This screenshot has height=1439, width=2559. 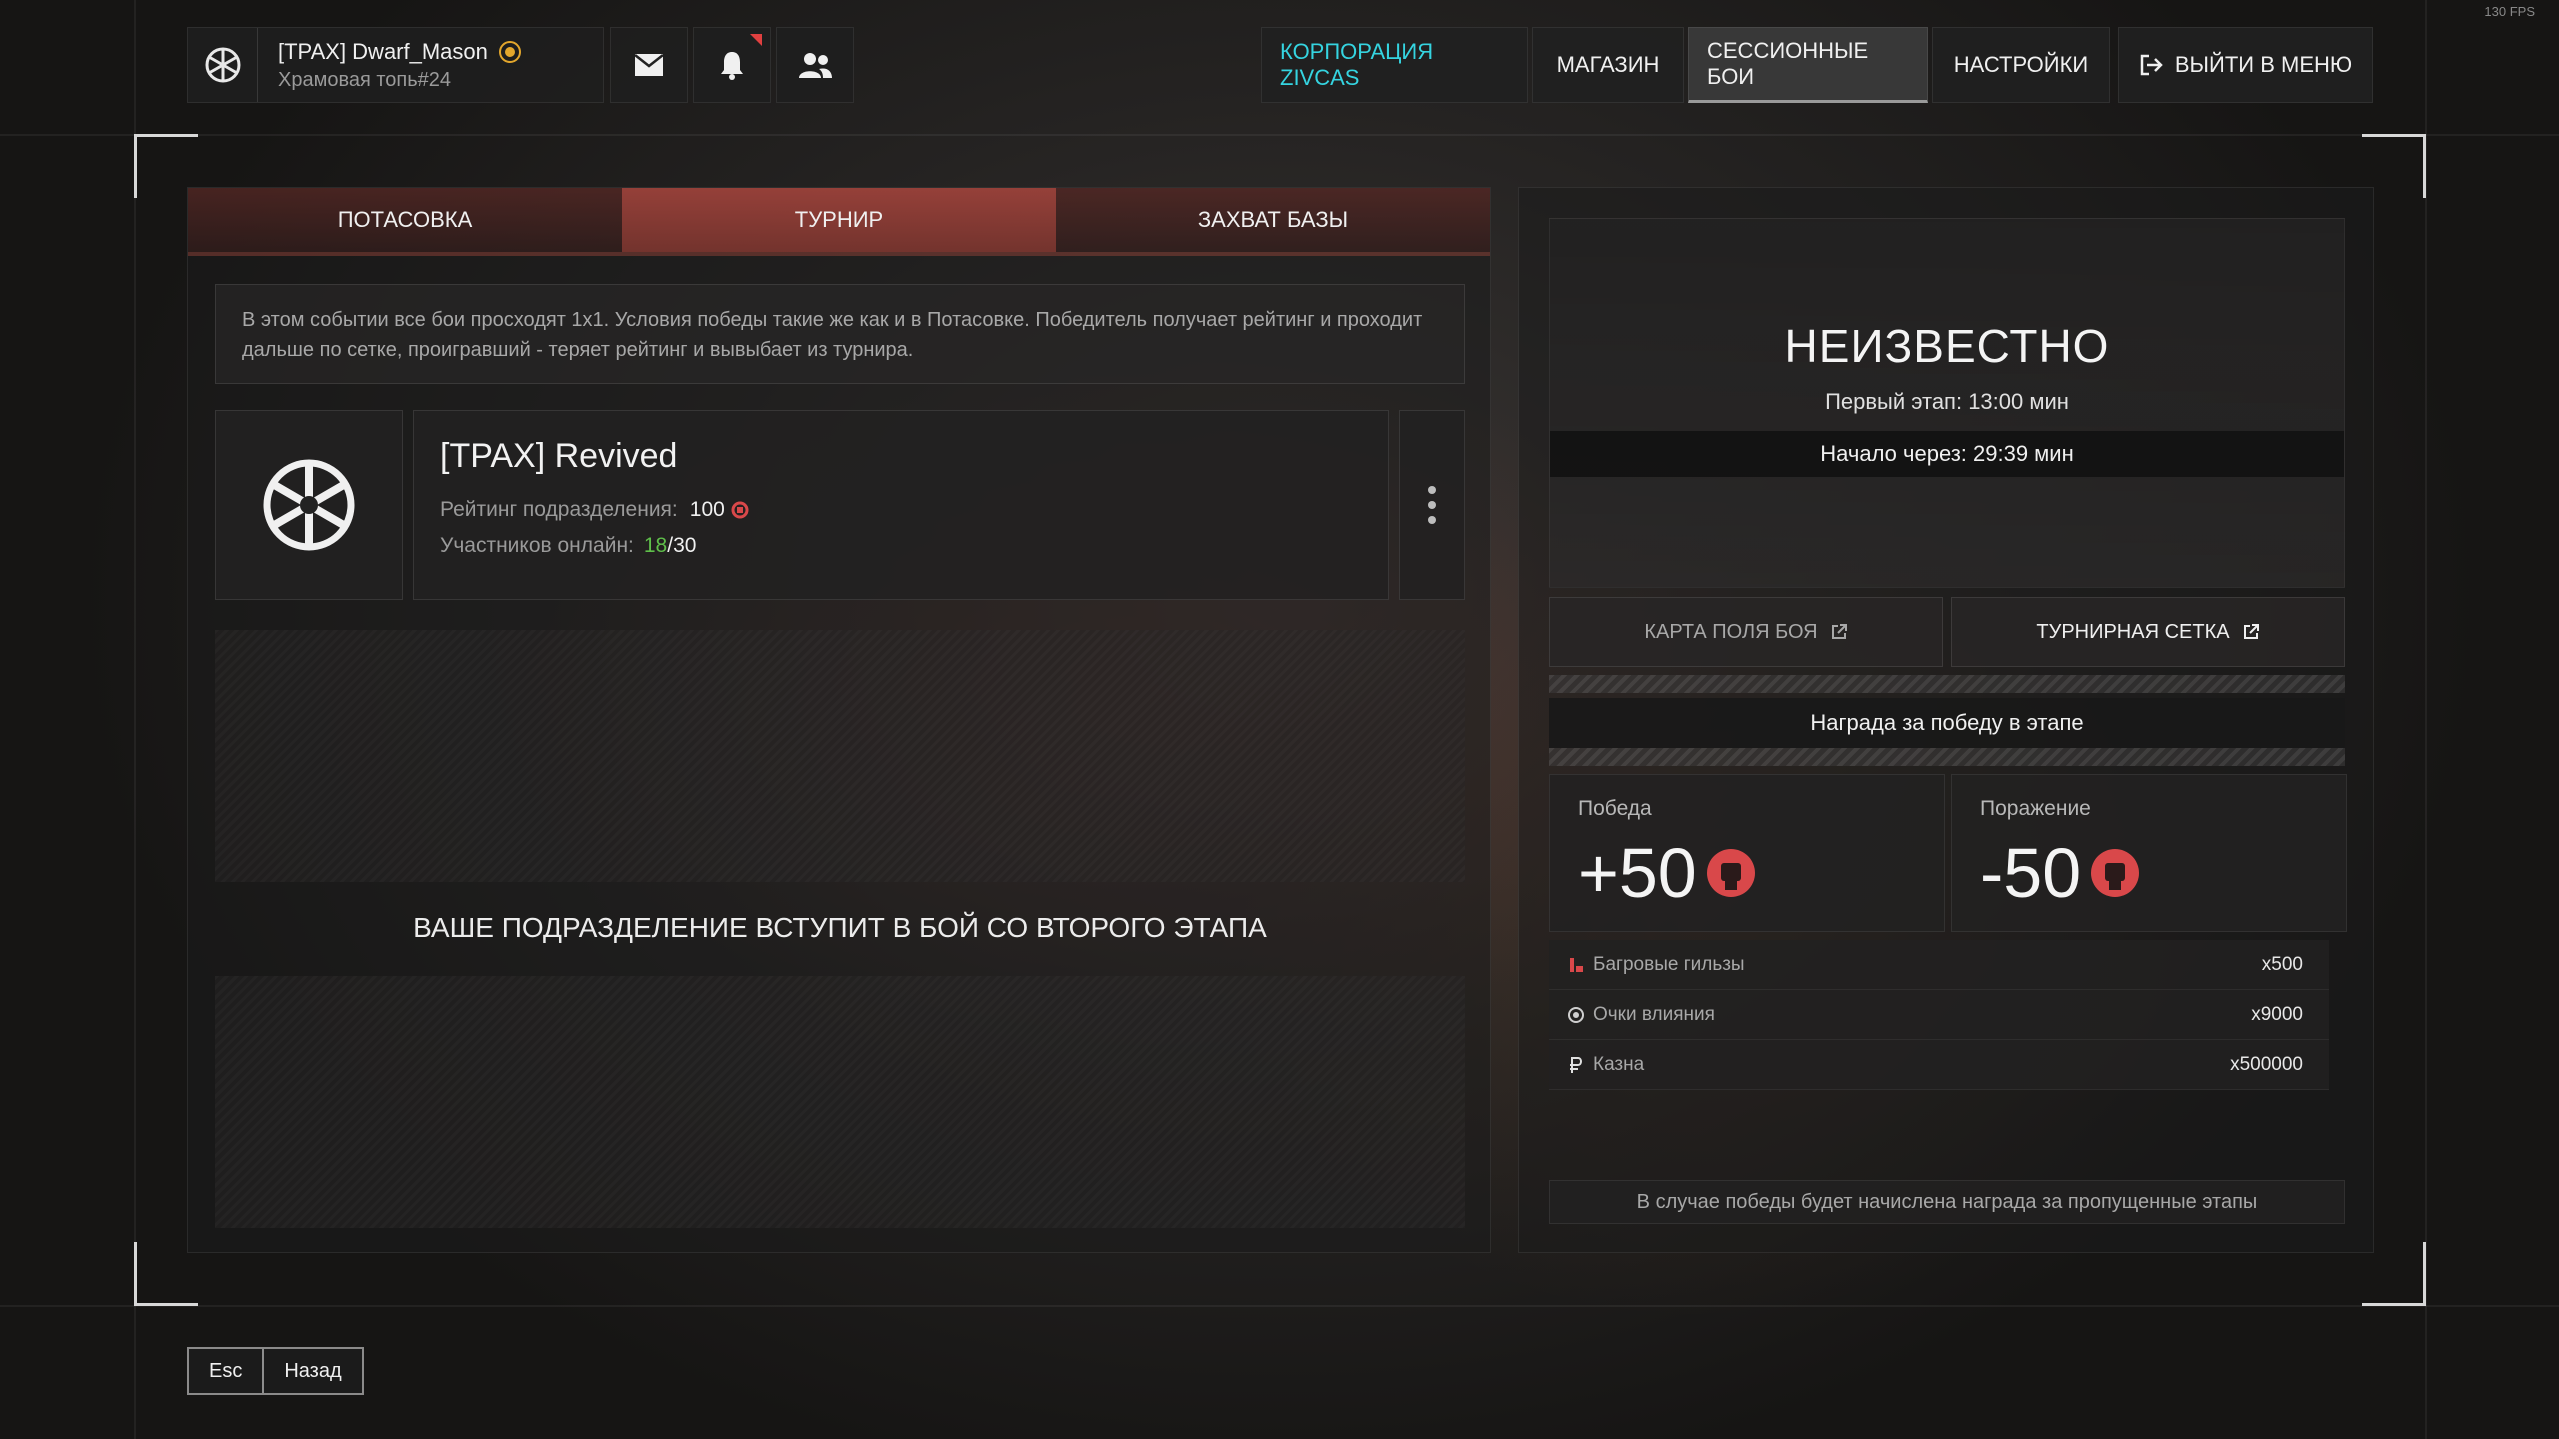 What do you see at coordinates (1731, 631) in the screenshot?
I see `battle-map-label: КАРТА ПОЛЯ БОЯ` at bounding box center [1731, 631].